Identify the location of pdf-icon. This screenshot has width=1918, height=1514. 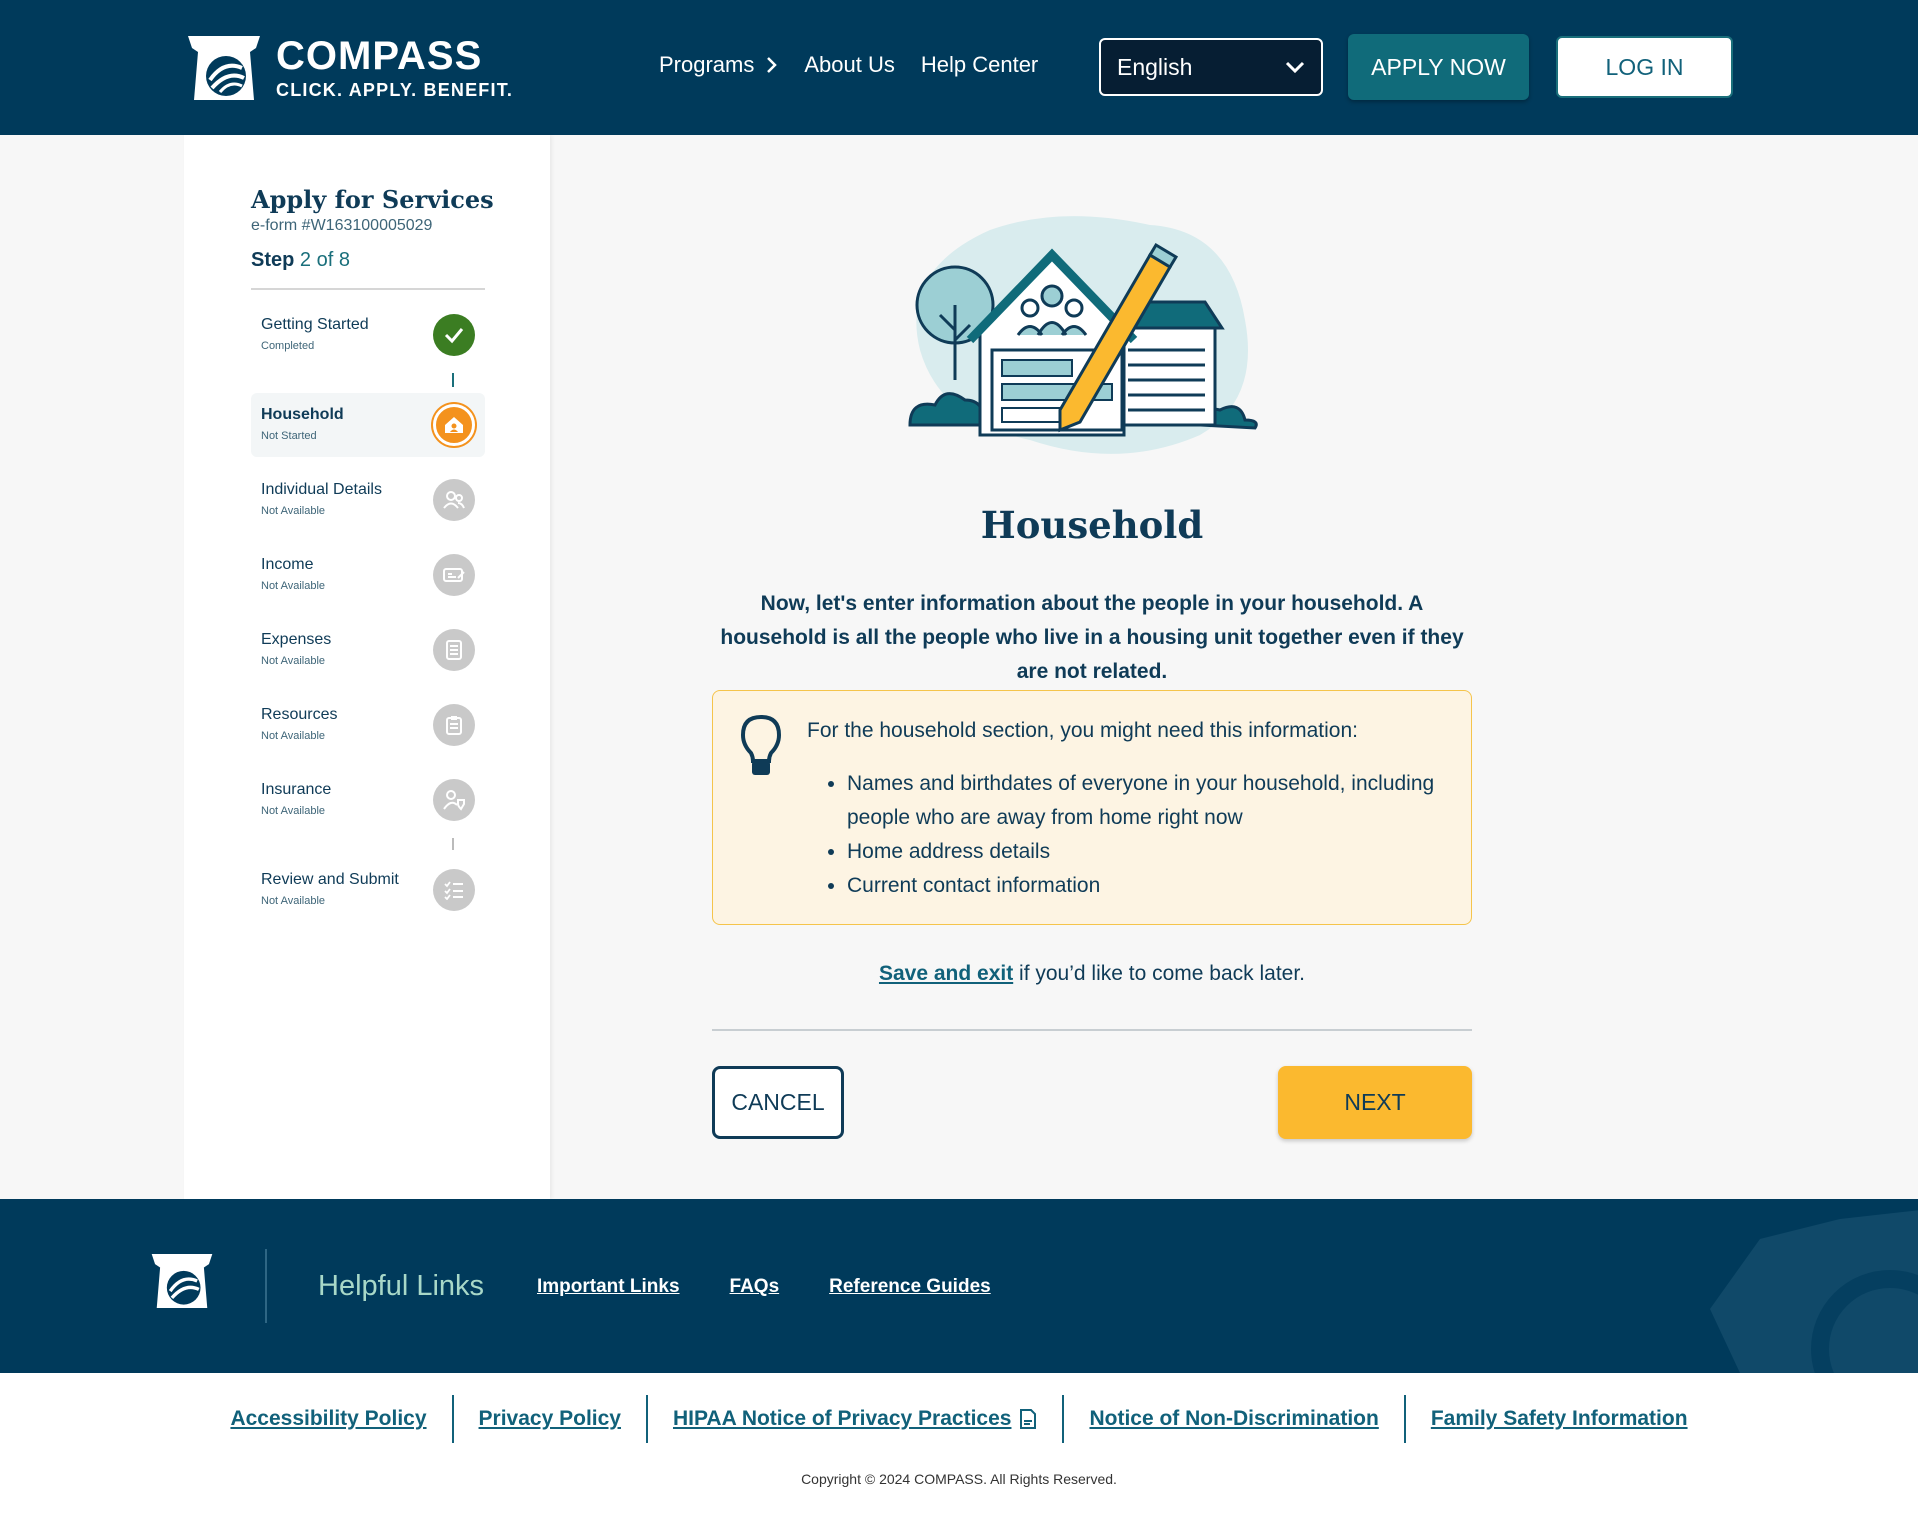
(1028, 1419).